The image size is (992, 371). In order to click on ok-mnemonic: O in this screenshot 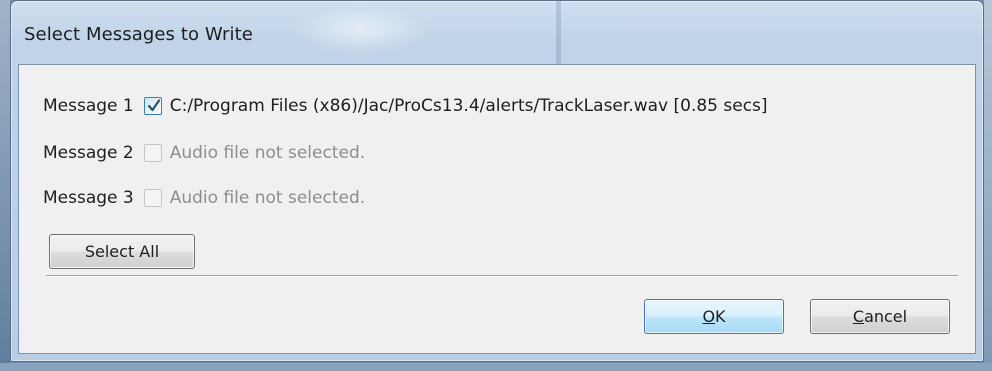, I will do `click(709, 316)`.